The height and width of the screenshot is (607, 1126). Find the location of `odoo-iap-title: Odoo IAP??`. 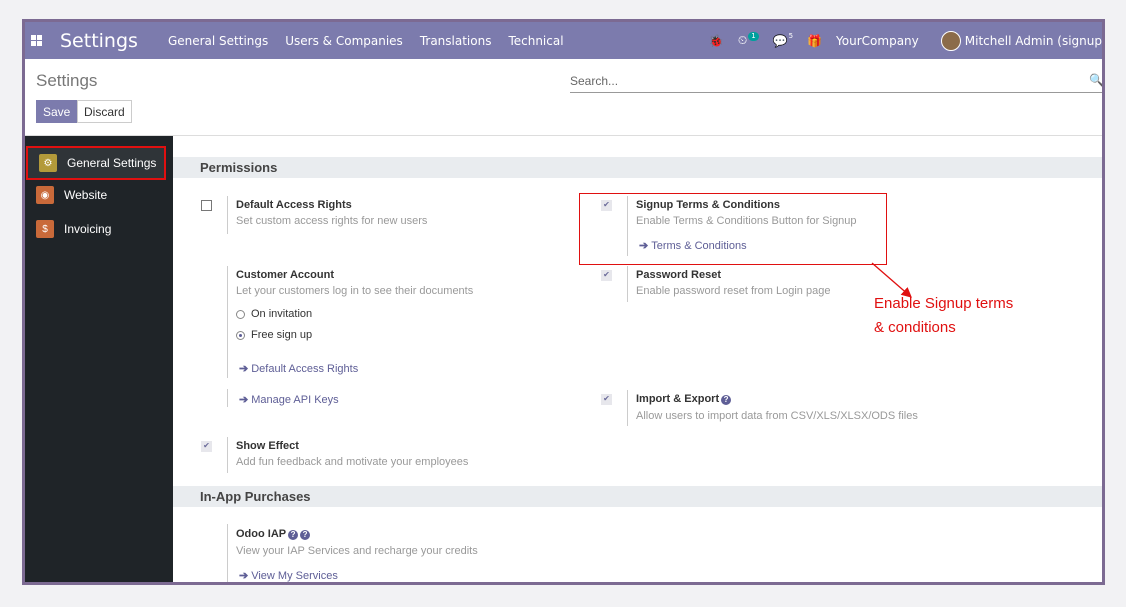

odoo-iap-title: Odoo IAP?? is located at coordinates (273, 534).